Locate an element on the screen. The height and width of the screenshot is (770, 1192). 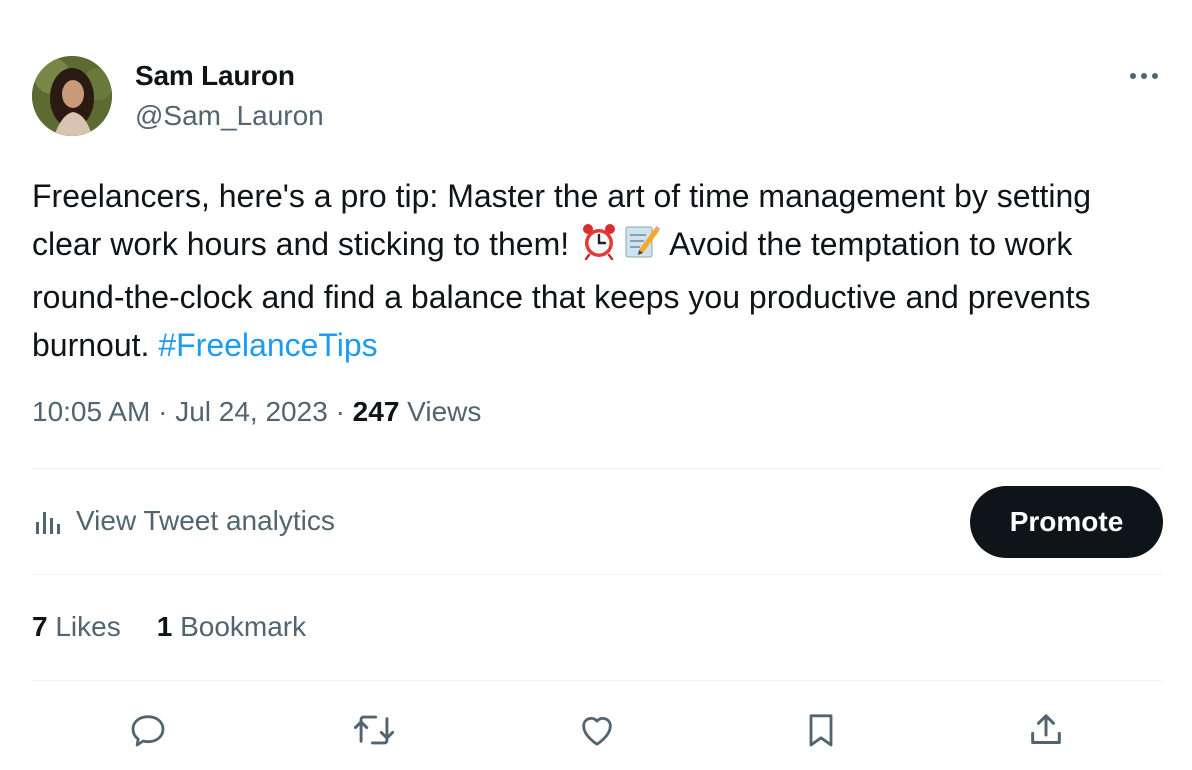
user-handle: @Sam_Lauron is located at coordinates (229, 116).